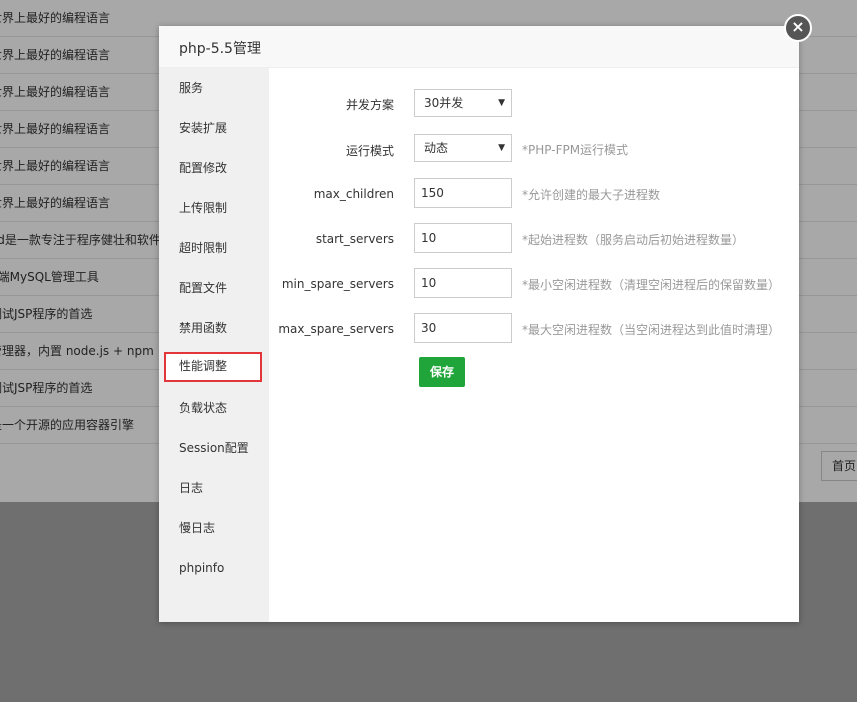  I want to click on run-mode-label: 运行模式, so click(369, 151).